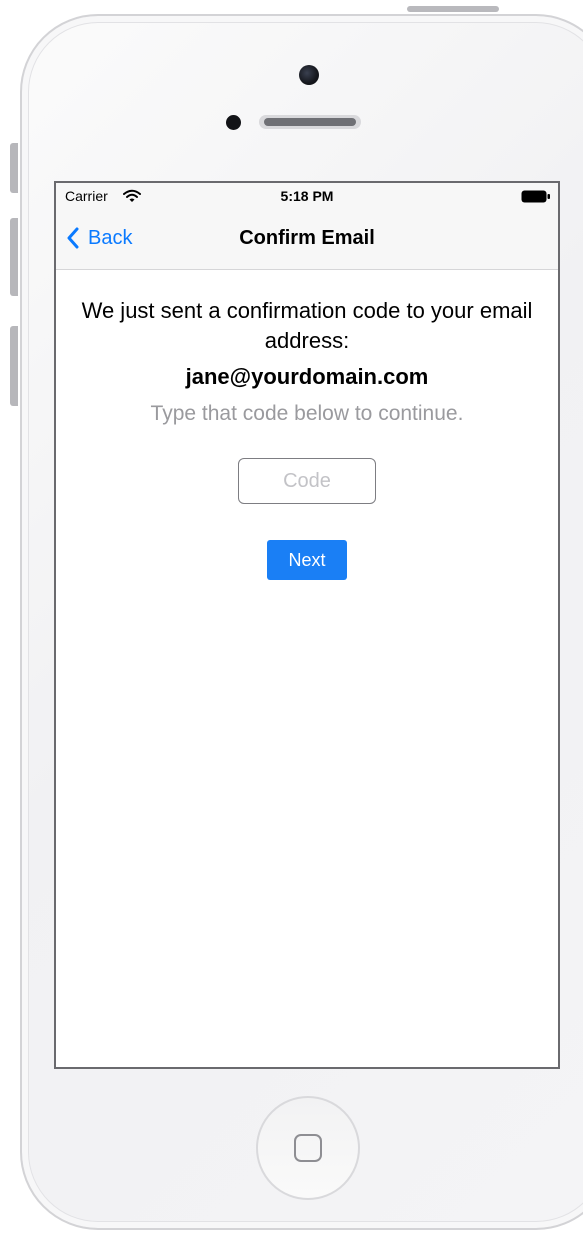 The image size is (583, 1235). I want to click on home-button, so click(308, 1148).